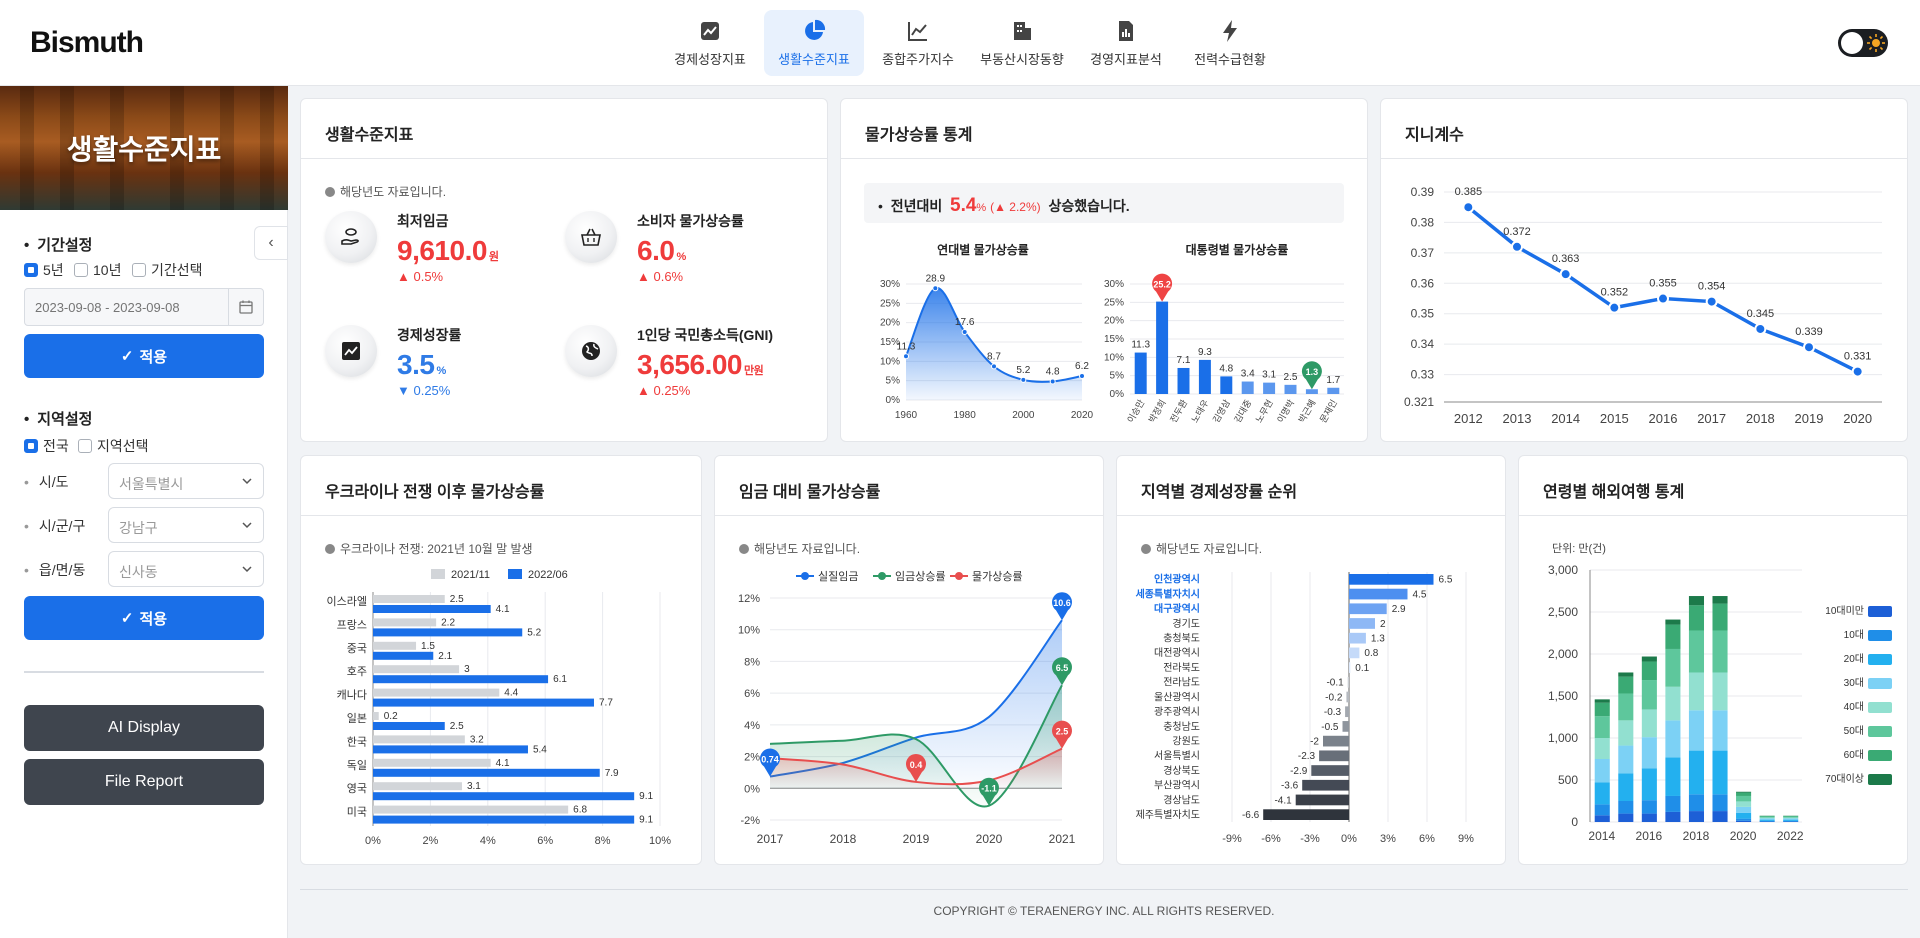  Describe the element at coordinates (916, 765) in the screenshot. I see `marker-label: 0.4` at that location.